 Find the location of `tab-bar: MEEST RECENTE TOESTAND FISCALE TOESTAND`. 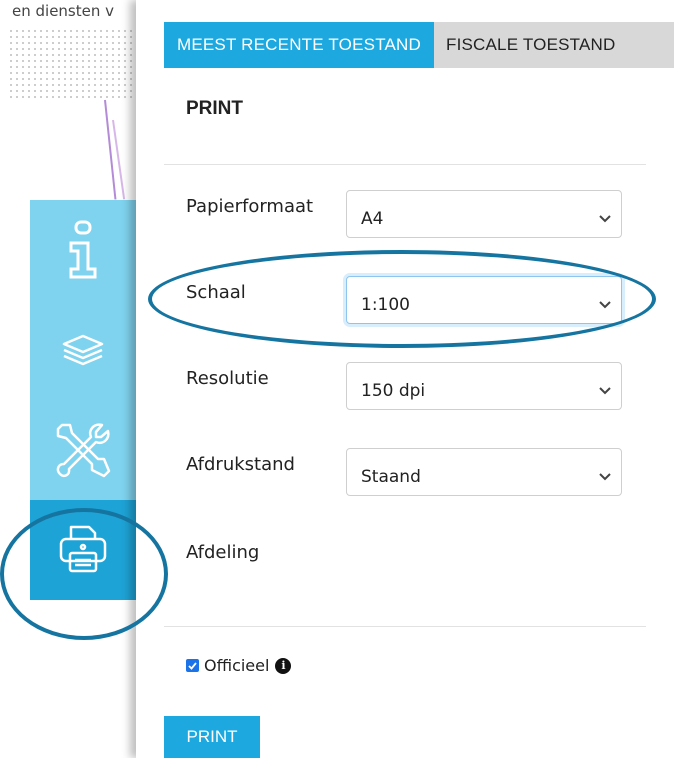

tab-bar: MEEST RECENTE TOESTAND FISCALE TOESTAND is located at coordinates (419, 45).